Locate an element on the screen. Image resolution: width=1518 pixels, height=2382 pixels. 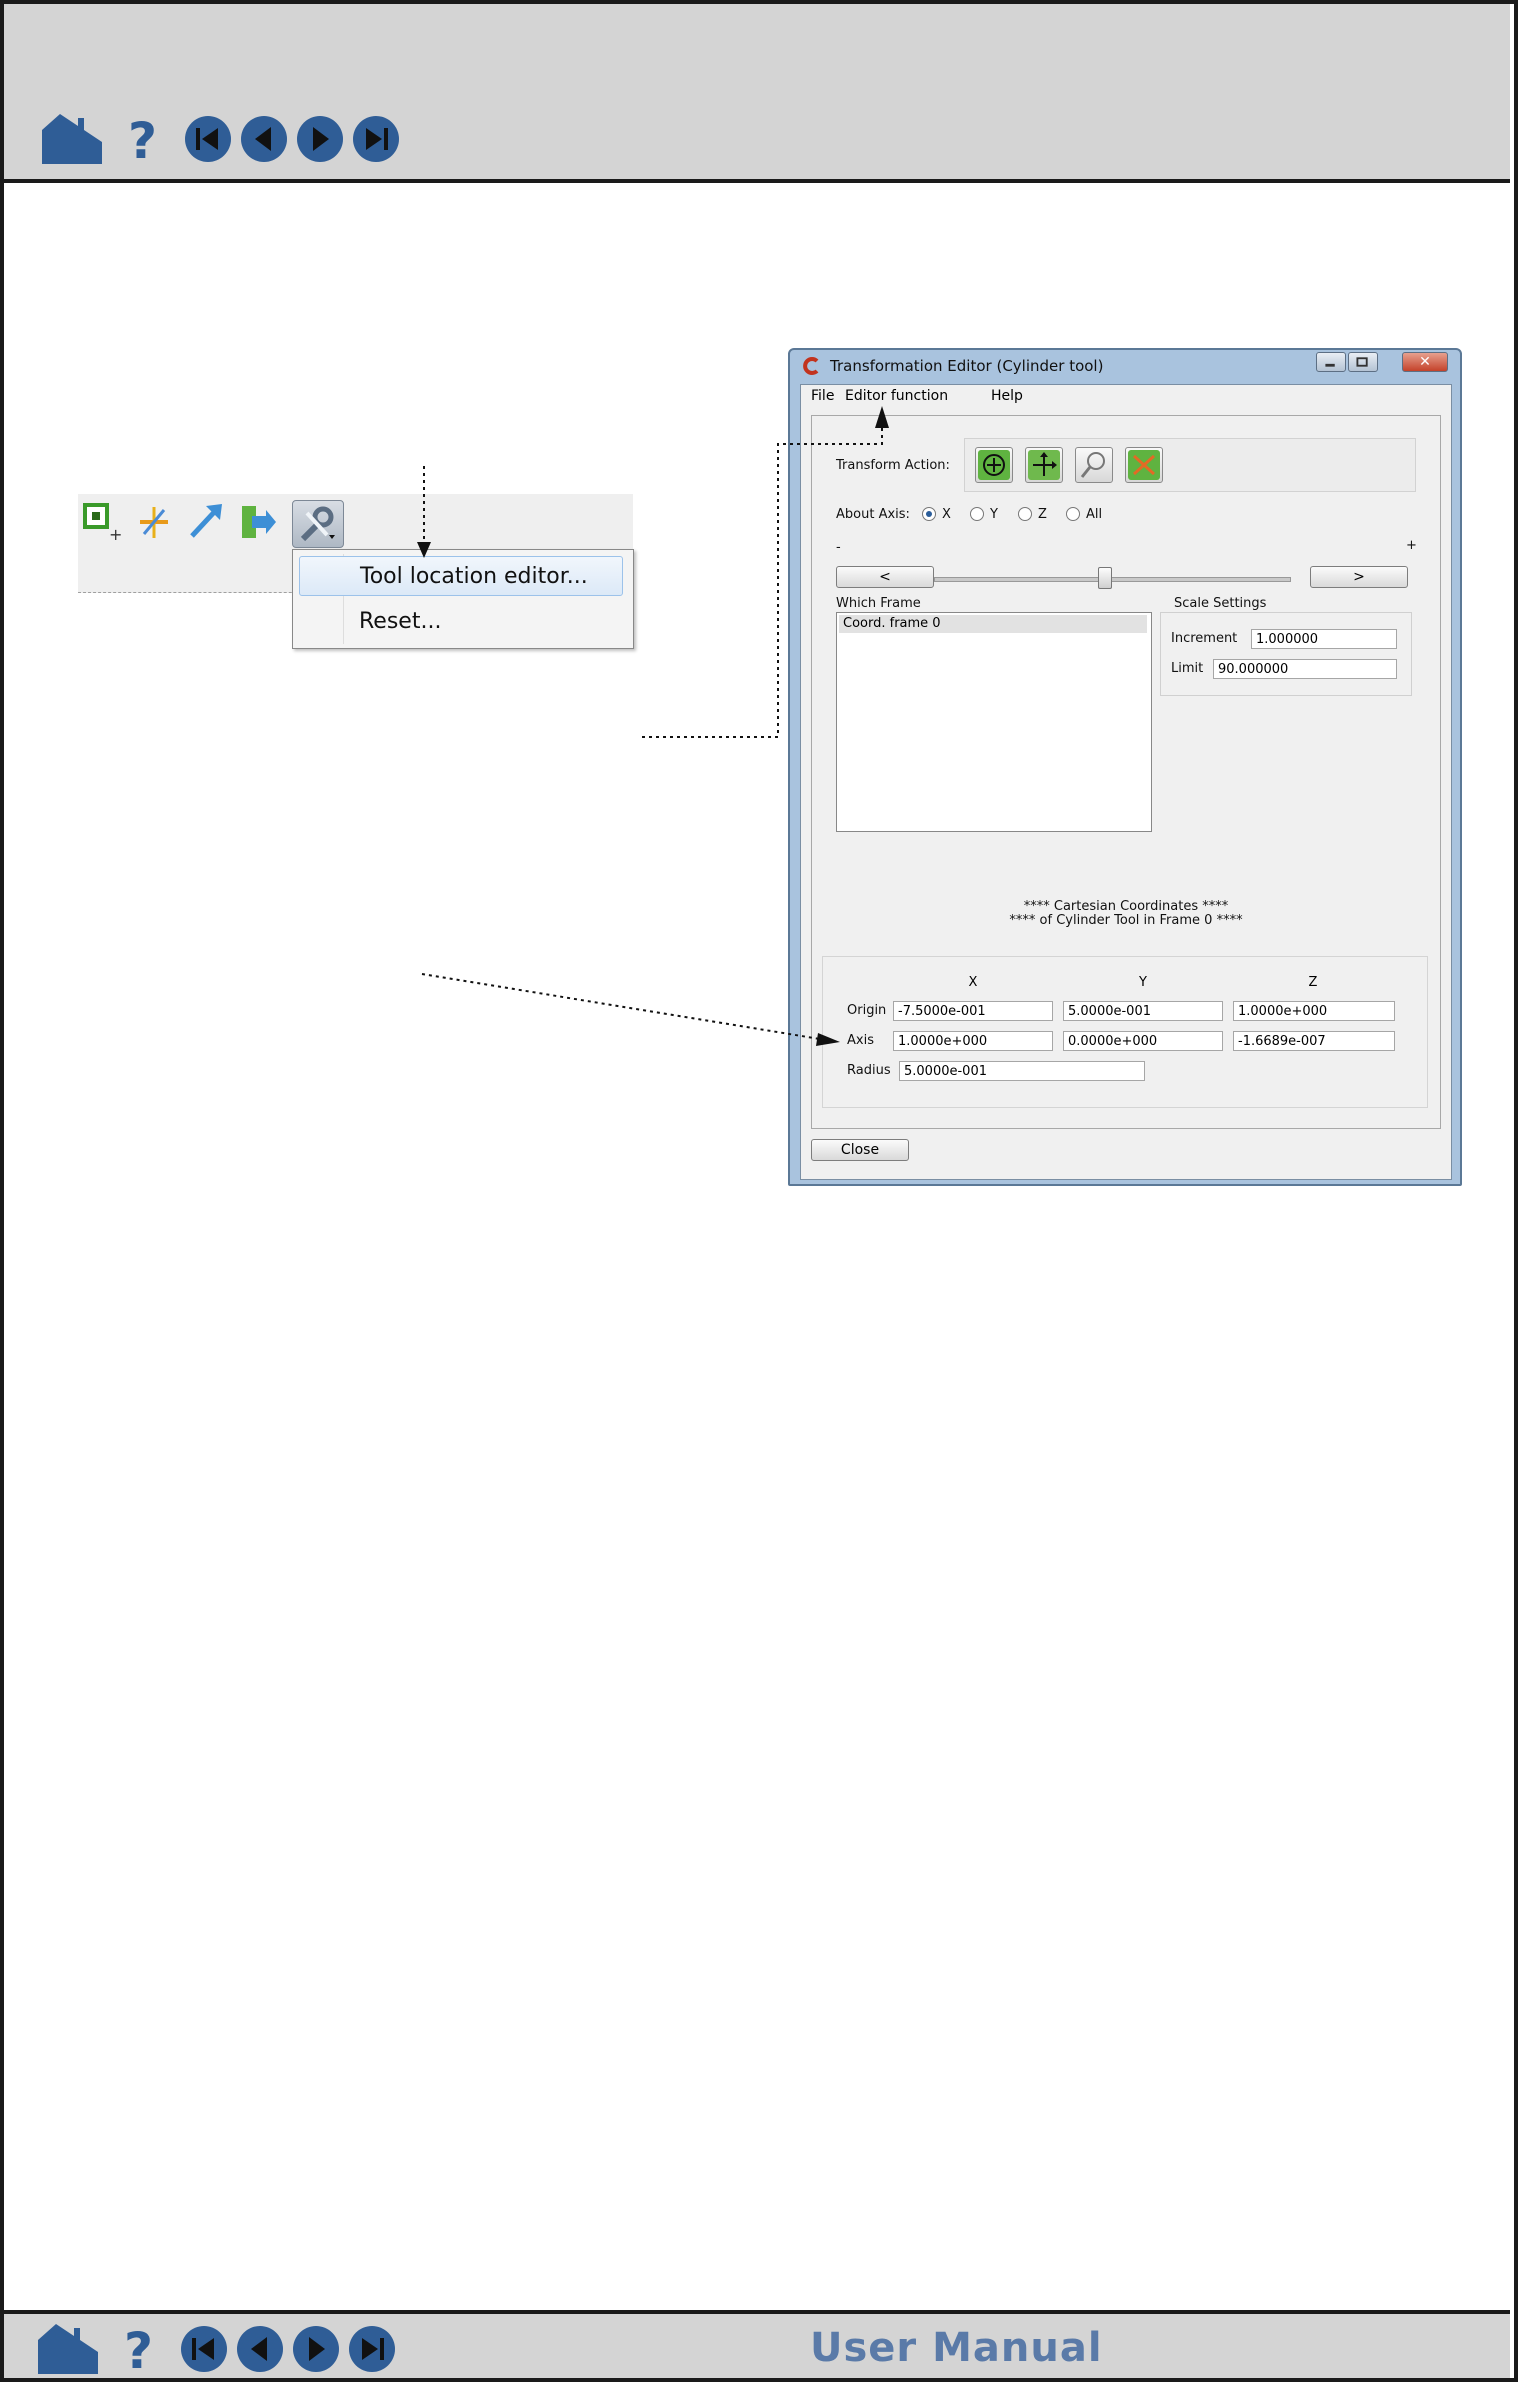
origin-label: Origin is located at coordinates (867, 1010).